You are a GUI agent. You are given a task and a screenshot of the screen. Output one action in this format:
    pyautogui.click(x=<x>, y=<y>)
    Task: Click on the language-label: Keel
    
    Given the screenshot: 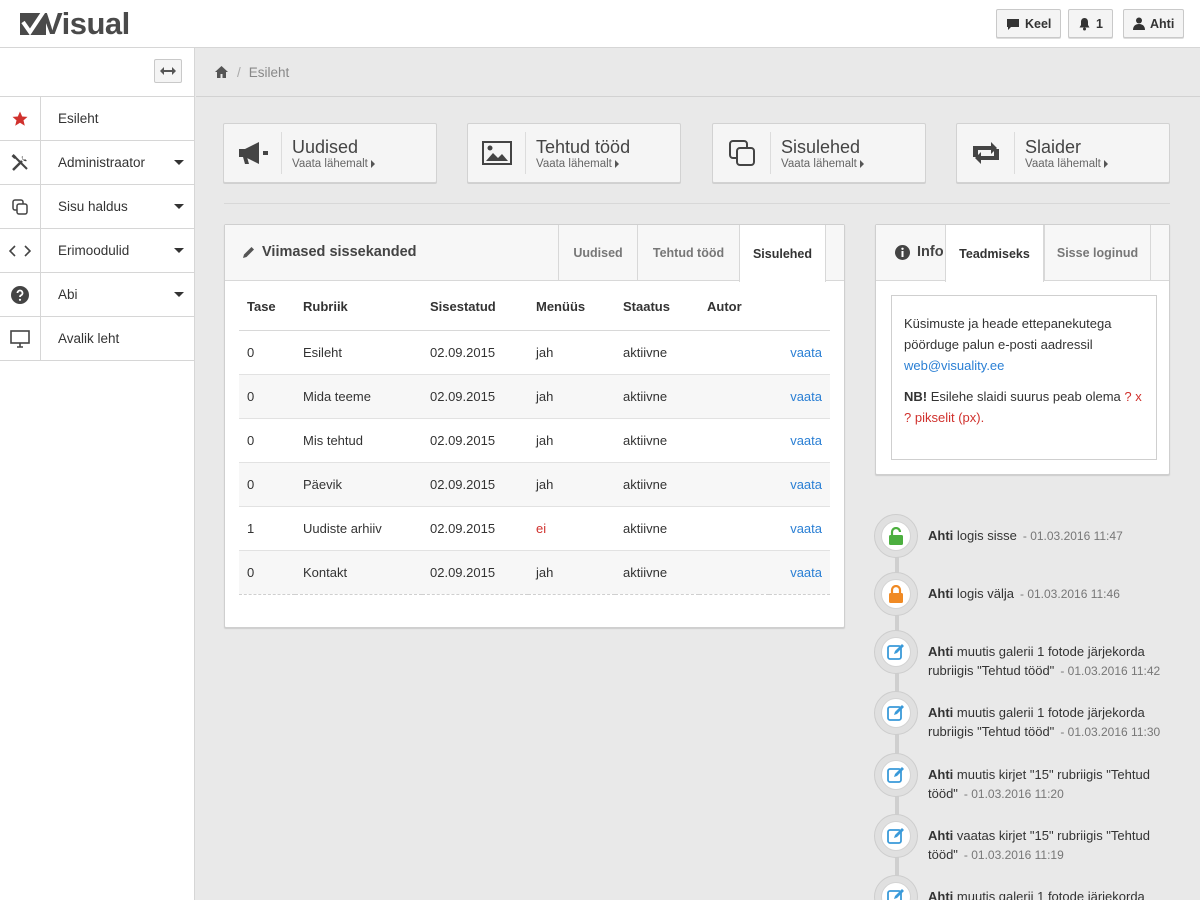 What is the action you would take?
    pyautogui.click(x=1038, y=23)
    